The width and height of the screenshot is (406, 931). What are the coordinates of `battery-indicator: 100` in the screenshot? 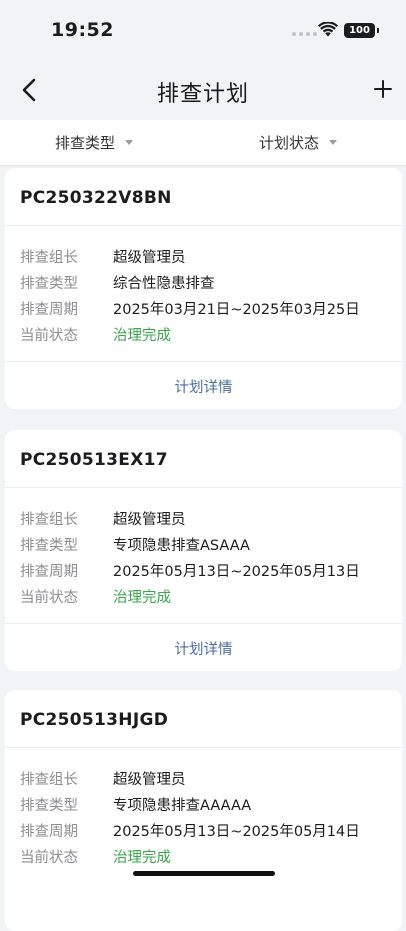 It's located at (361, 30).